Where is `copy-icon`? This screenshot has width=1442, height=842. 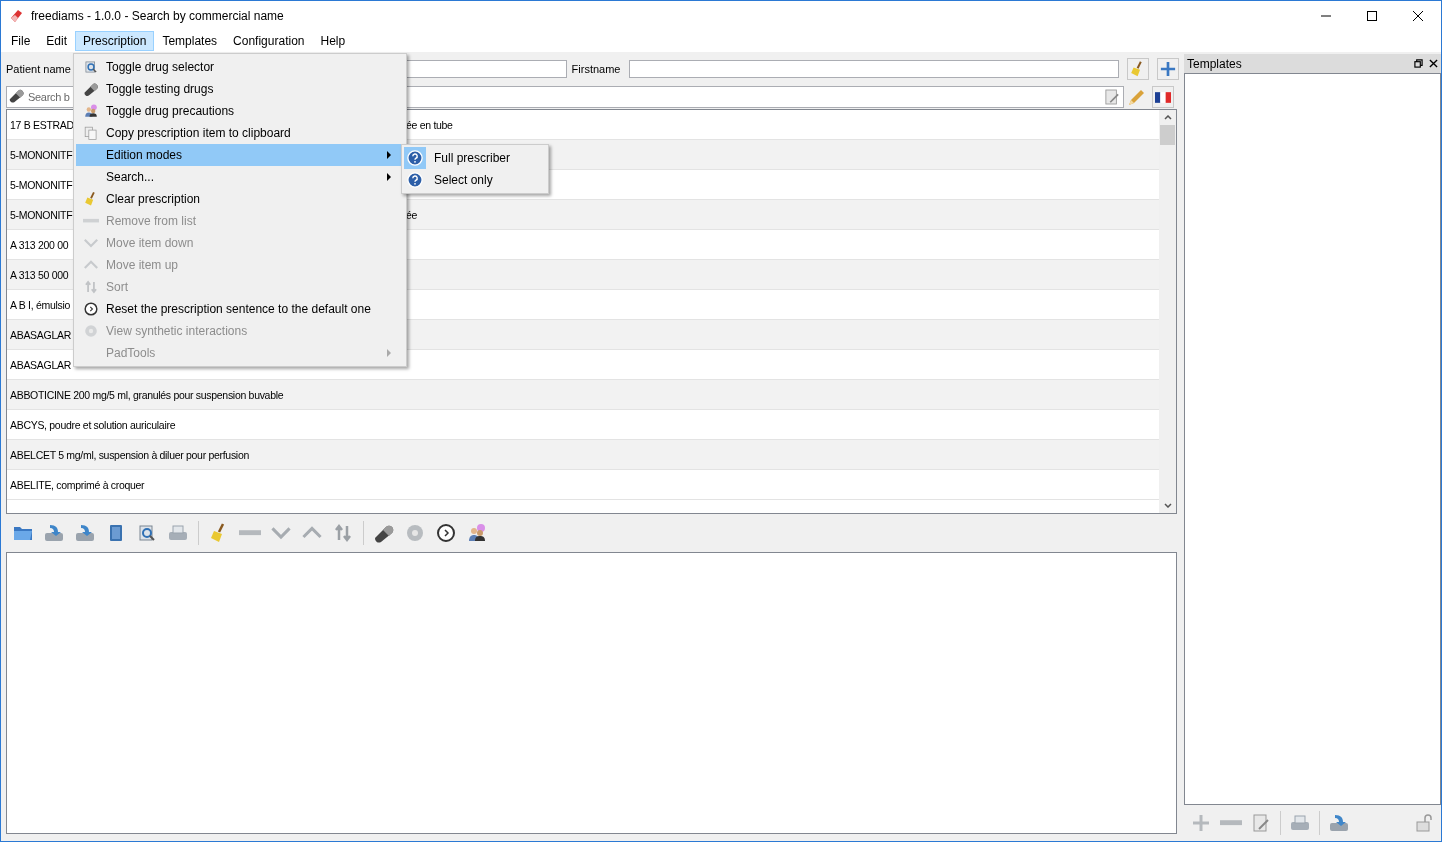 copy-icon is located at coordinates (91, 133).